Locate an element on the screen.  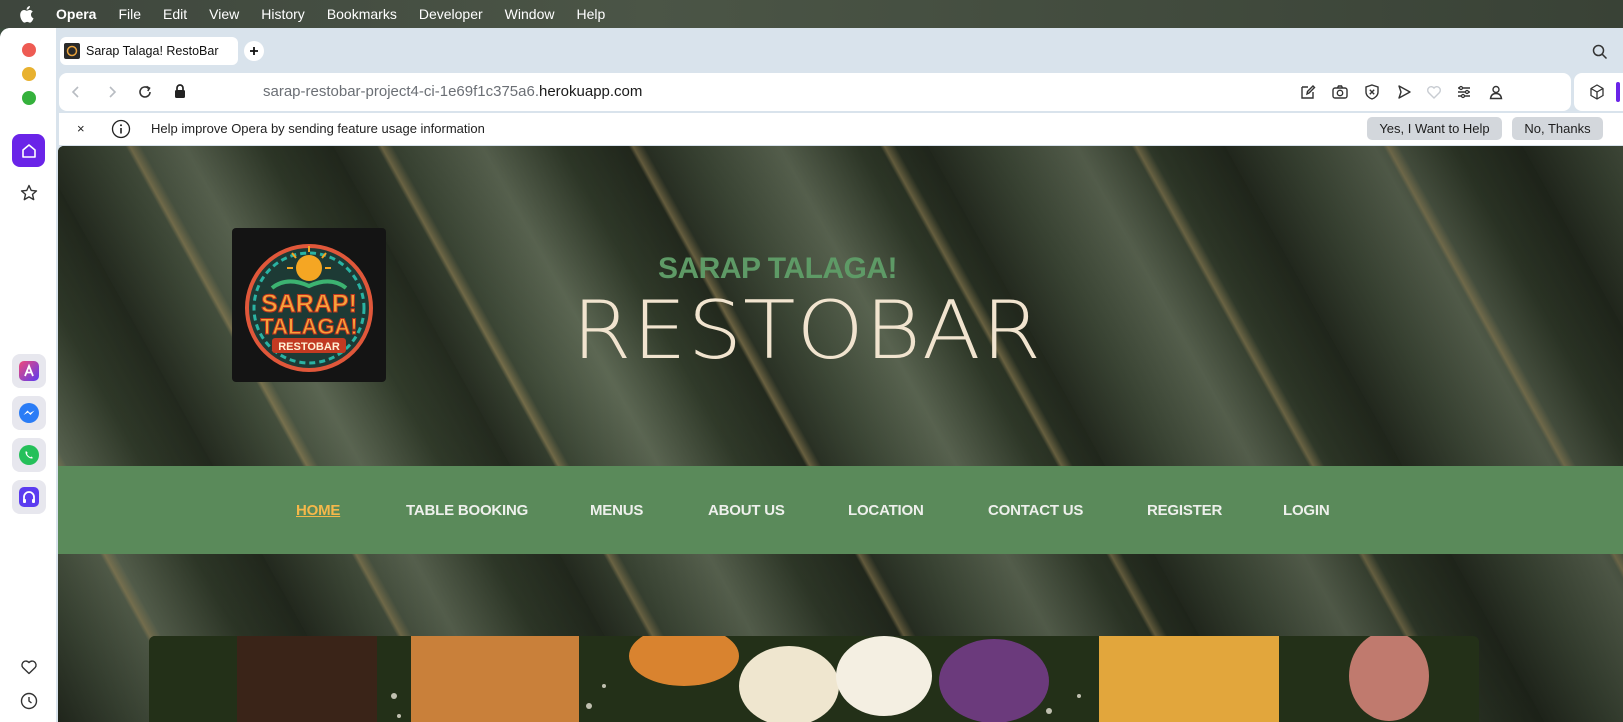
sidebar-accent-indicator is located at coordinates (1618, 92).